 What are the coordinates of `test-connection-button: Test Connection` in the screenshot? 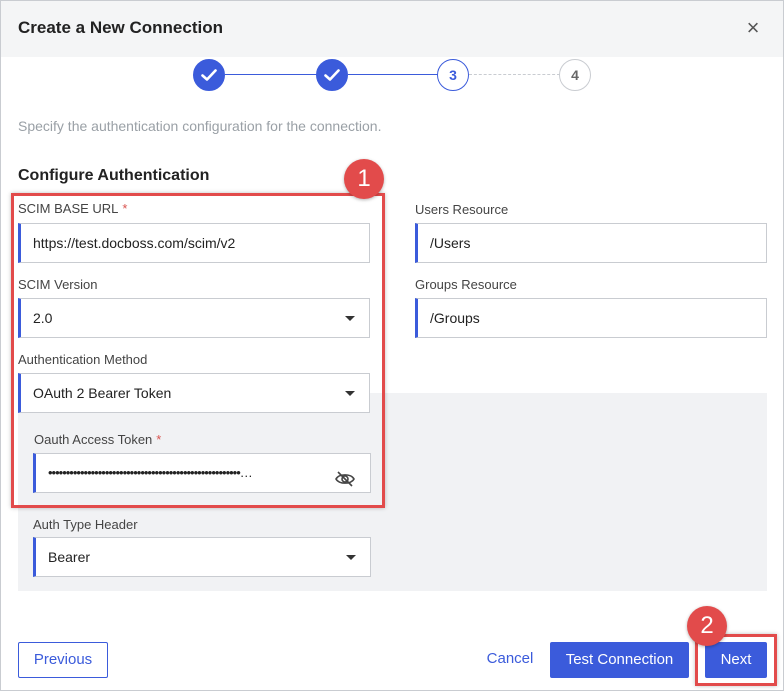 It's located at (619, 660).